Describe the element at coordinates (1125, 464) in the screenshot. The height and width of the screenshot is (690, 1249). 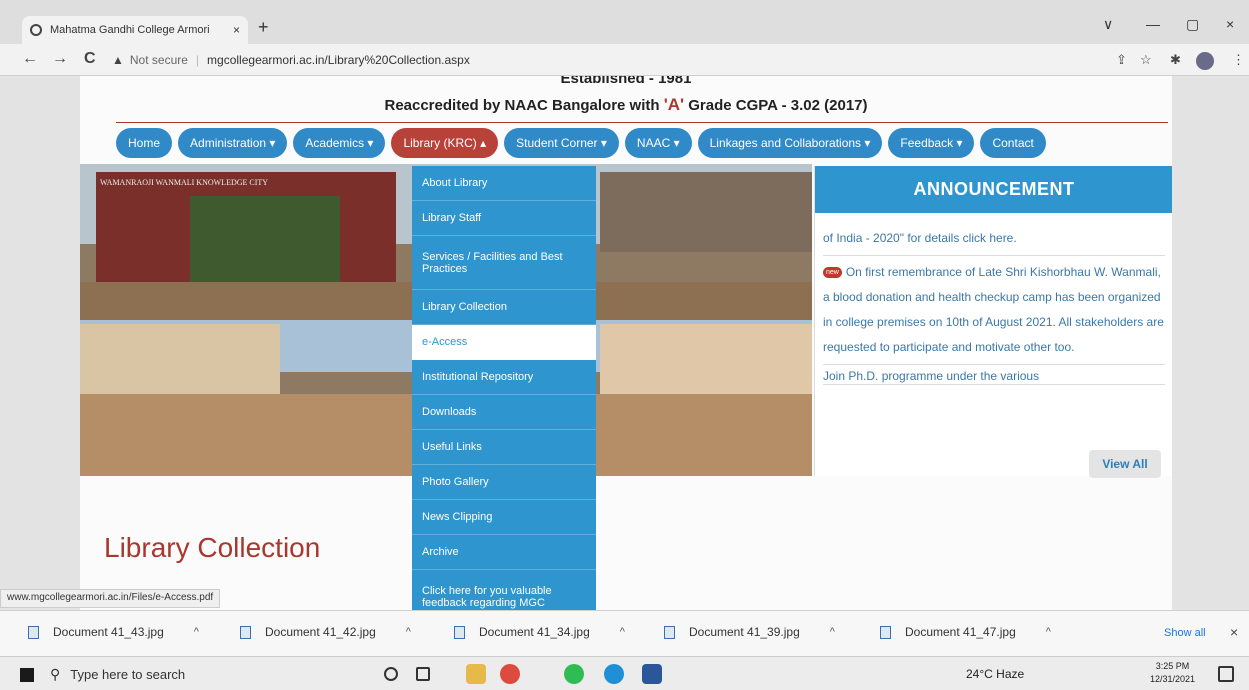
I see `view-all-button: View All` at that location.